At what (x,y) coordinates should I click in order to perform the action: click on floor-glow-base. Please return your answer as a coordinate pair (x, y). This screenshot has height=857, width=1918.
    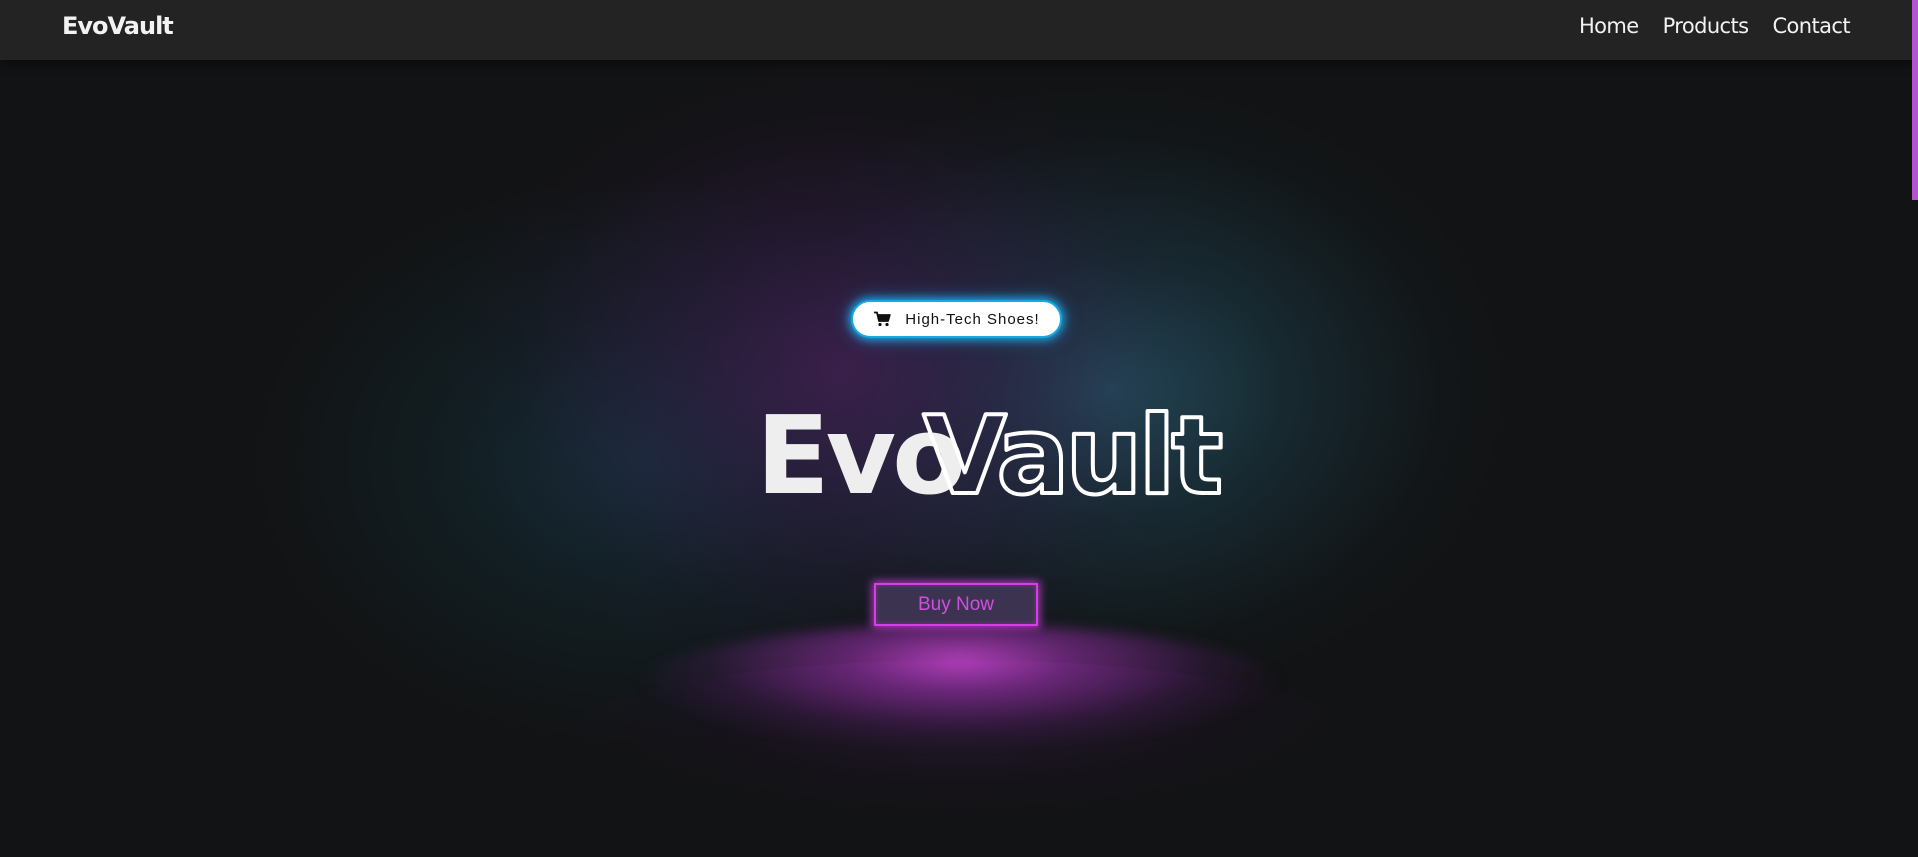
    Looking at the image, I should click on (960, 740).